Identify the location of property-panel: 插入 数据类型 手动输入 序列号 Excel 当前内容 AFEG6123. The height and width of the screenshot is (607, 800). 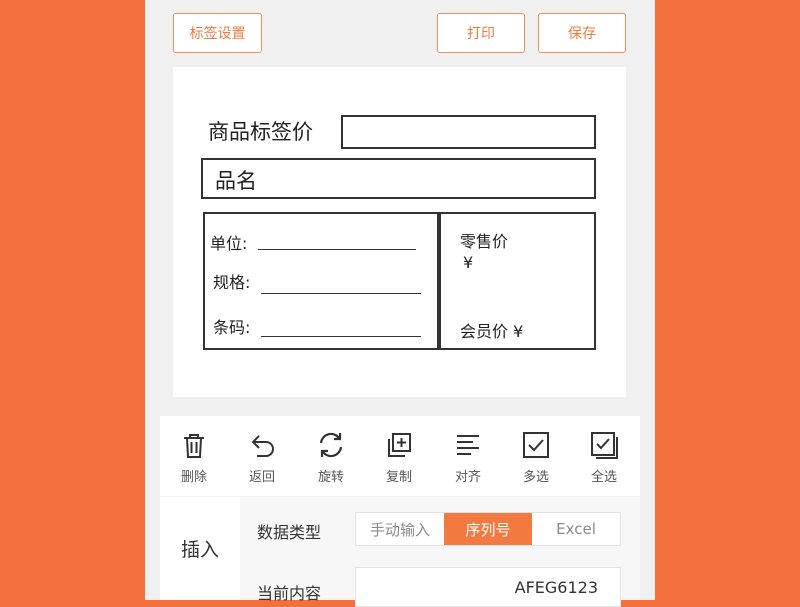
(400, 552).